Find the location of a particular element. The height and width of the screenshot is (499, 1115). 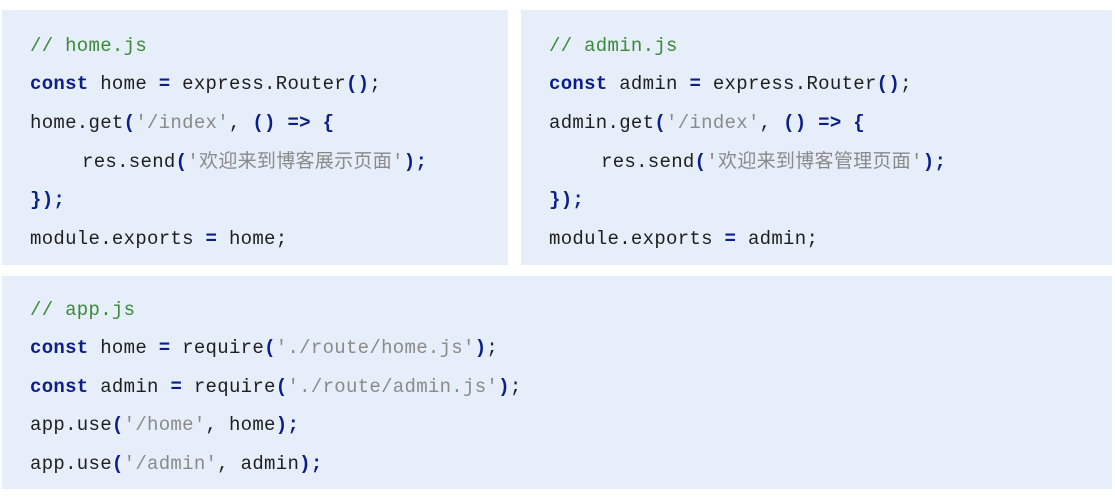

comment-text: // admin.js is located at coordinates (613, 46).